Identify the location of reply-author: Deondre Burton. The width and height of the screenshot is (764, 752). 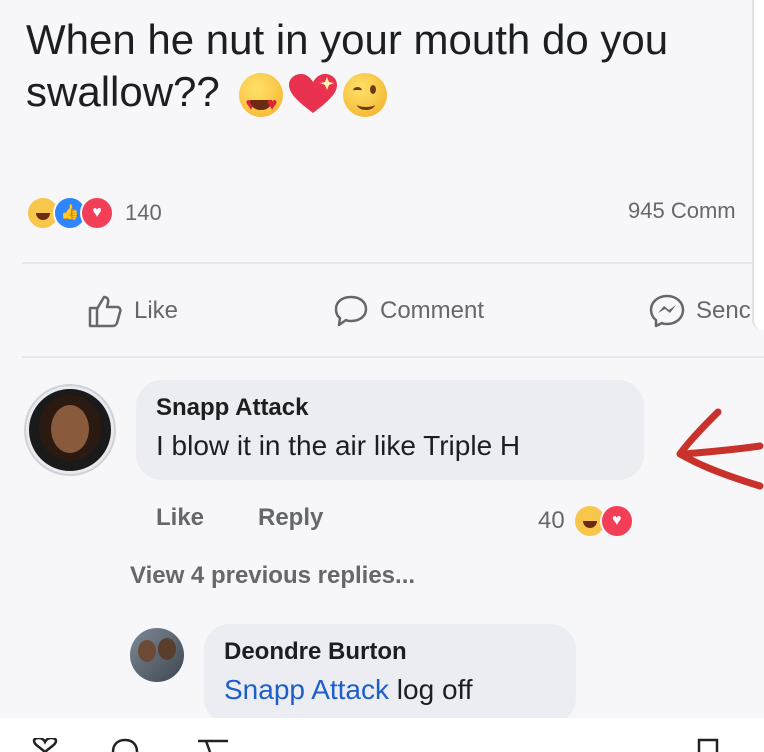
(390, 652).